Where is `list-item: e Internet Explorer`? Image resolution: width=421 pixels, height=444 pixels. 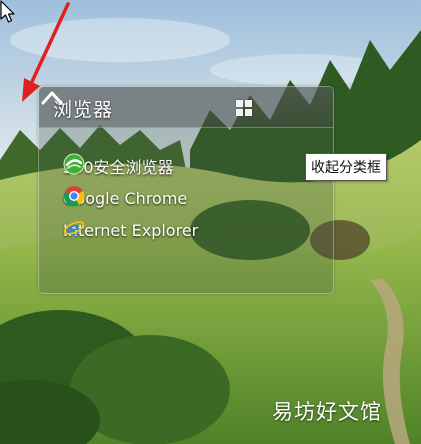
list-item: e Internet Explorer is located at coordinates (130, 230).